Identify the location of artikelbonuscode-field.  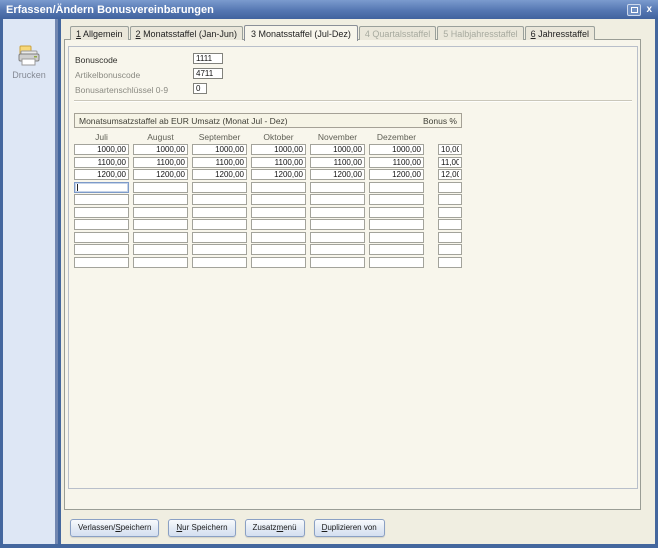
(208, 73).